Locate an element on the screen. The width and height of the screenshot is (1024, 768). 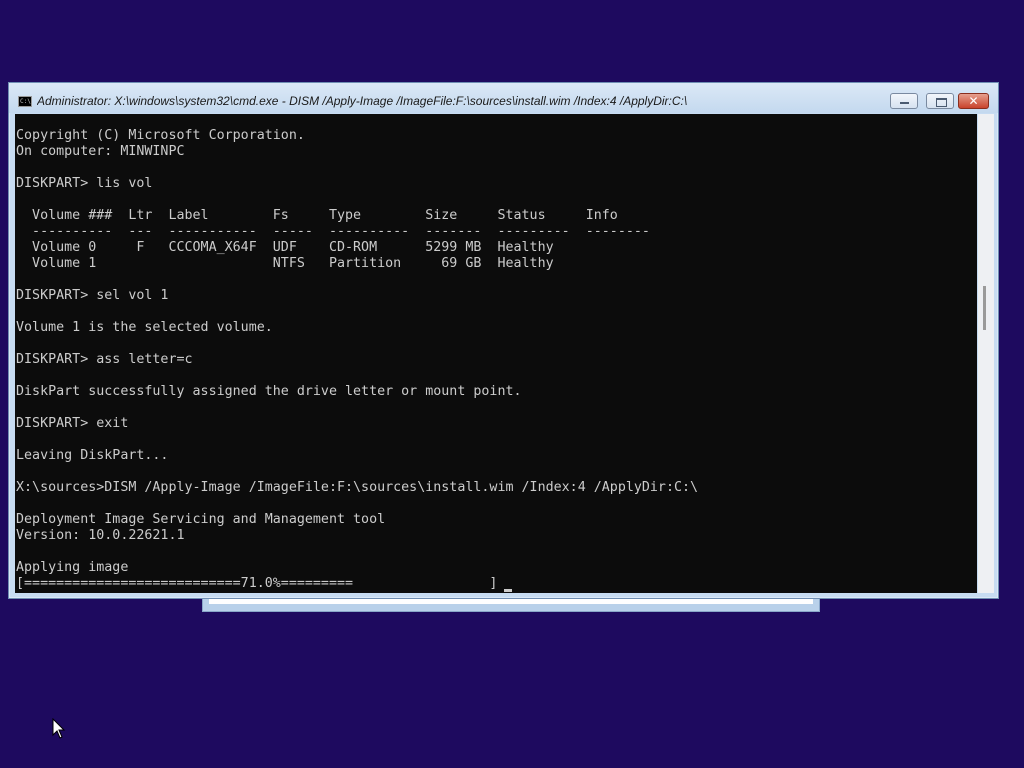
minimize-icon is located at coordinates (904, 103).